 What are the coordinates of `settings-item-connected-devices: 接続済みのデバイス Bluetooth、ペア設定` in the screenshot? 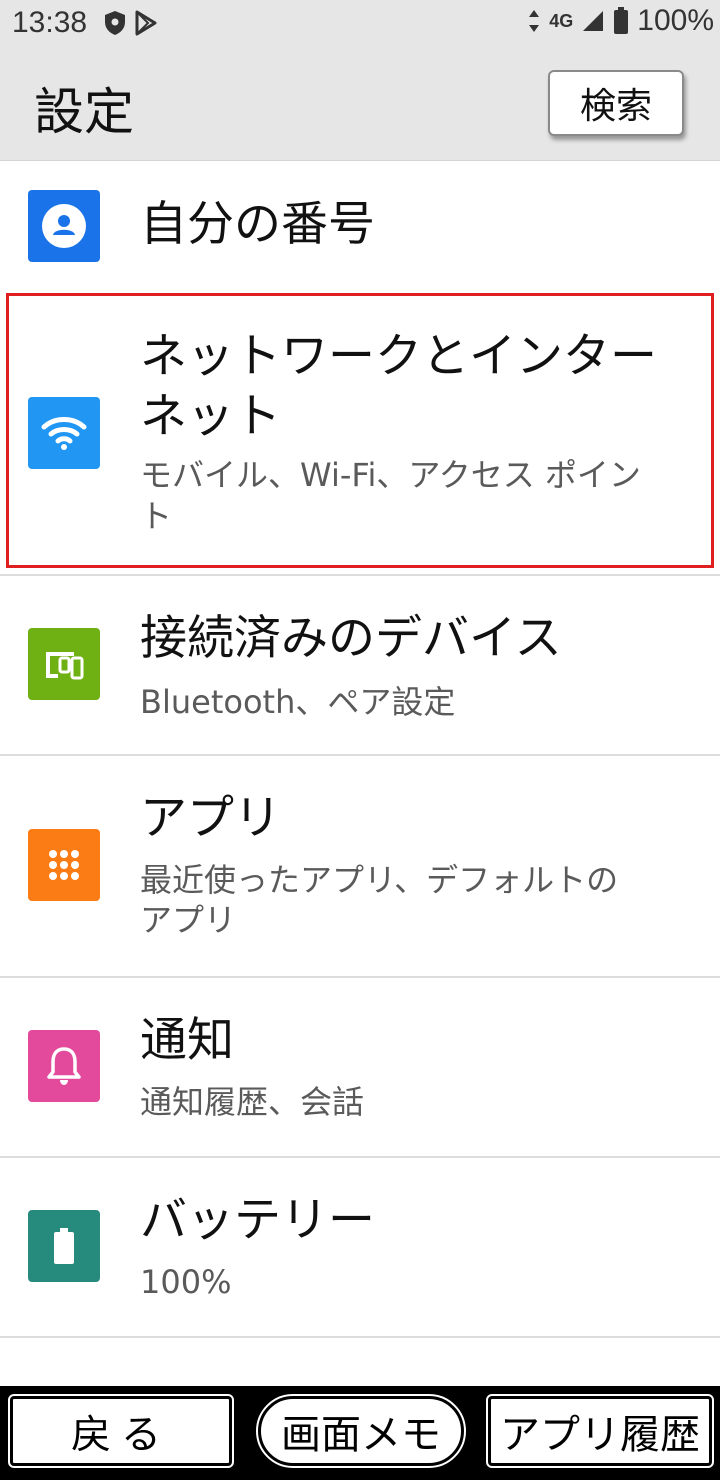 It's located at (360, 665).